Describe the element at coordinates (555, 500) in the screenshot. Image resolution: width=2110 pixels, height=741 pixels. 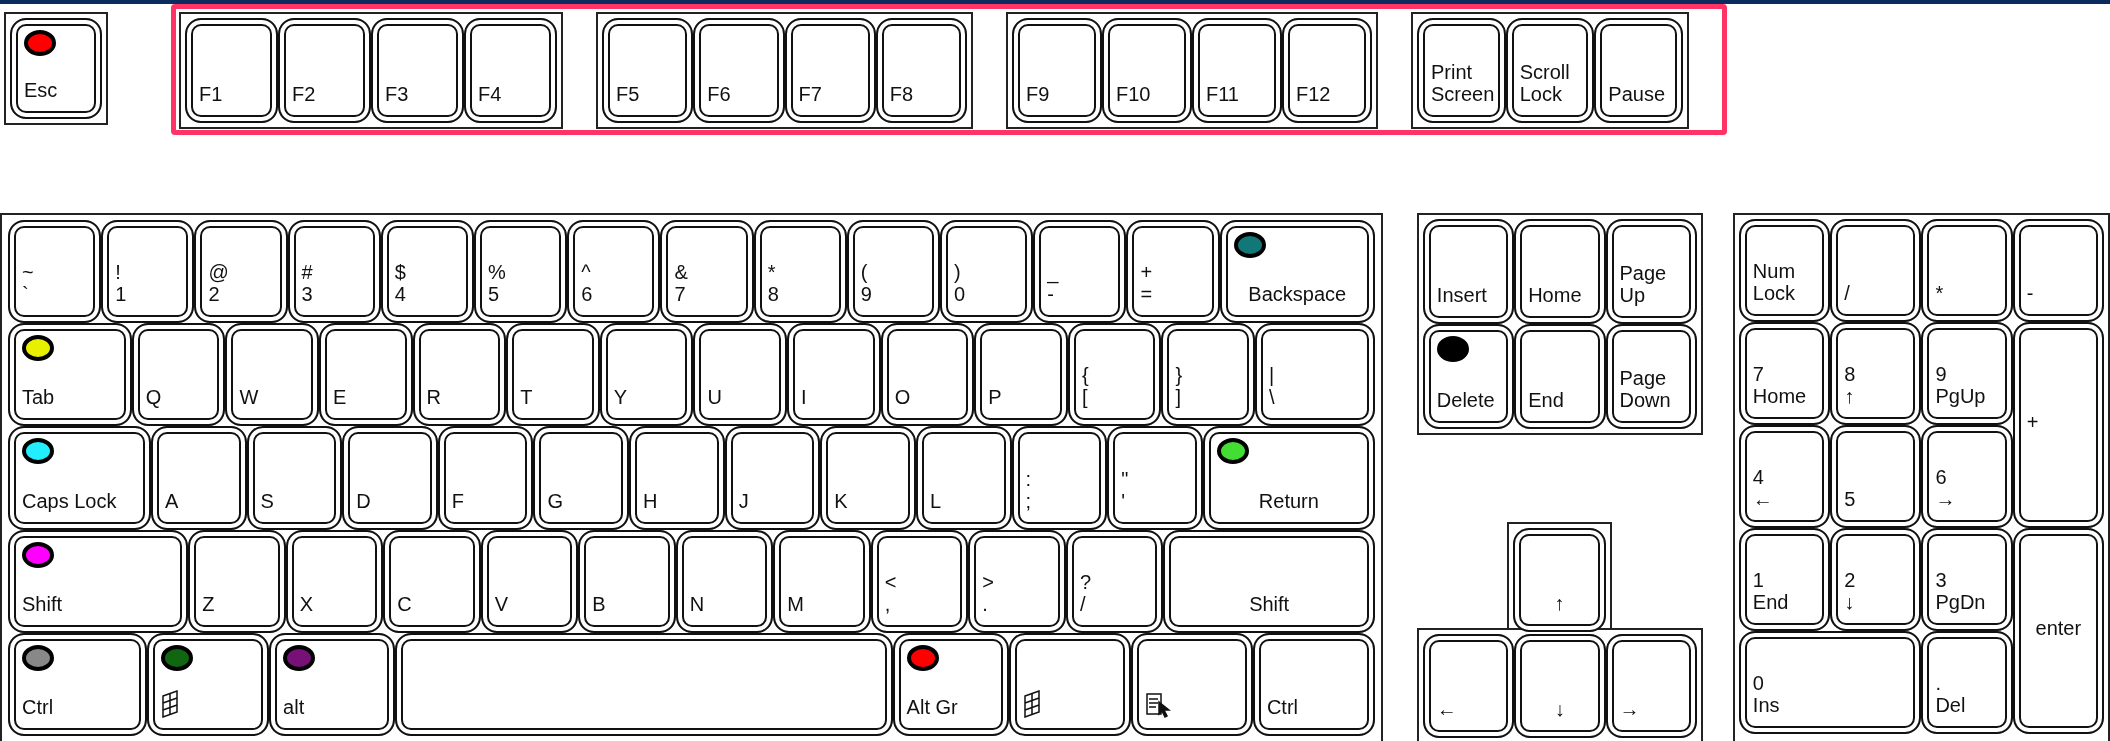
I see `key-legend: G` at that location.